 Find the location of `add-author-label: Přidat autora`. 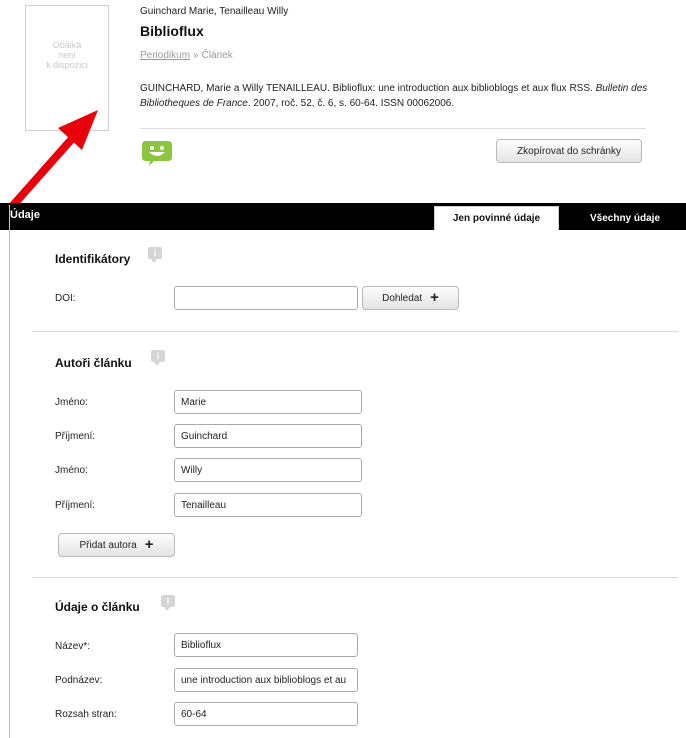

add-author-label: Přidat autora is located at coordinates (108, 545).